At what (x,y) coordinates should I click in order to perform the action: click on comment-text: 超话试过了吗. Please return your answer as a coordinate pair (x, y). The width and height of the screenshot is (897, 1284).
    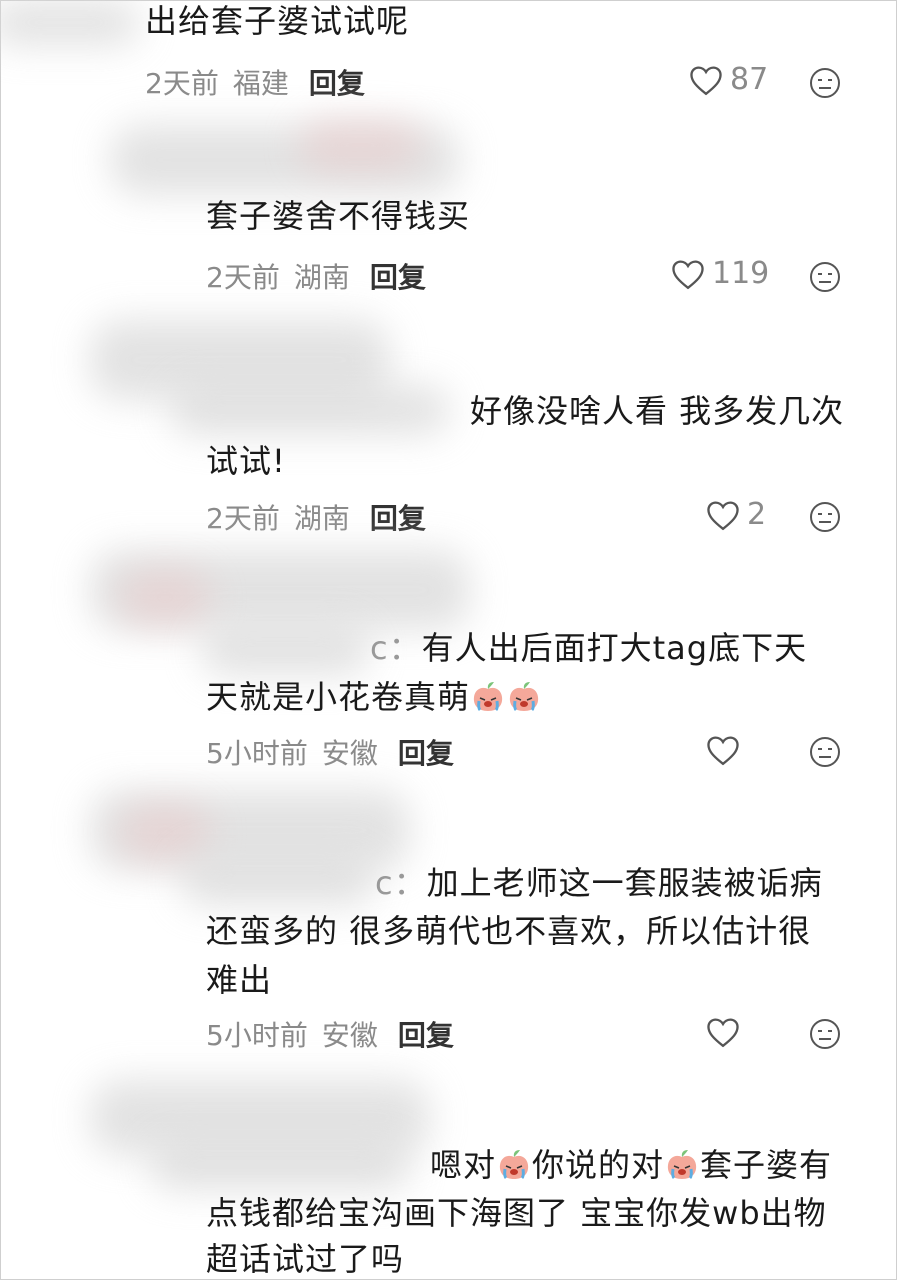
    Looking at the image, I should click on (305, 1259).